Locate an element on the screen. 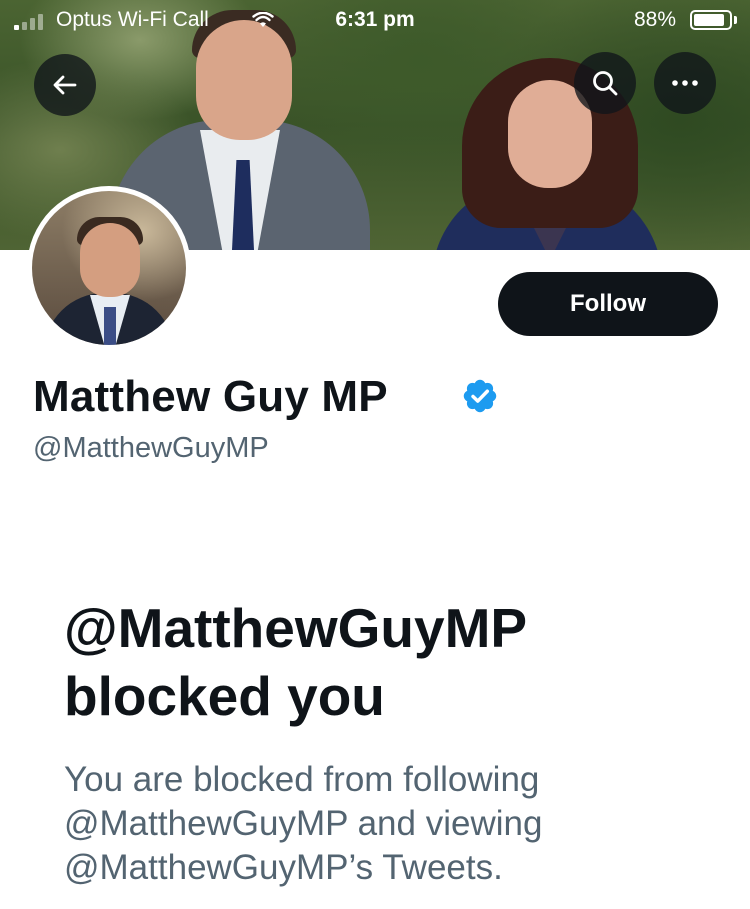  status-time: 6:31 pm is located at coordinates (375, 19).